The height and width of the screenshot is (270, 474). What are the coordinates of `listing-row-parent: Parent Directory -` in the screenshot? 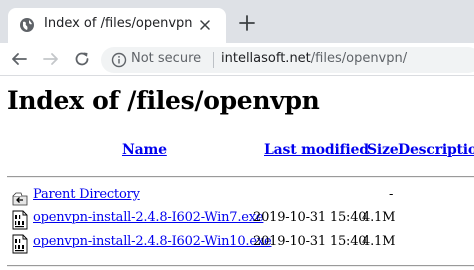 It's located at (237, 196).